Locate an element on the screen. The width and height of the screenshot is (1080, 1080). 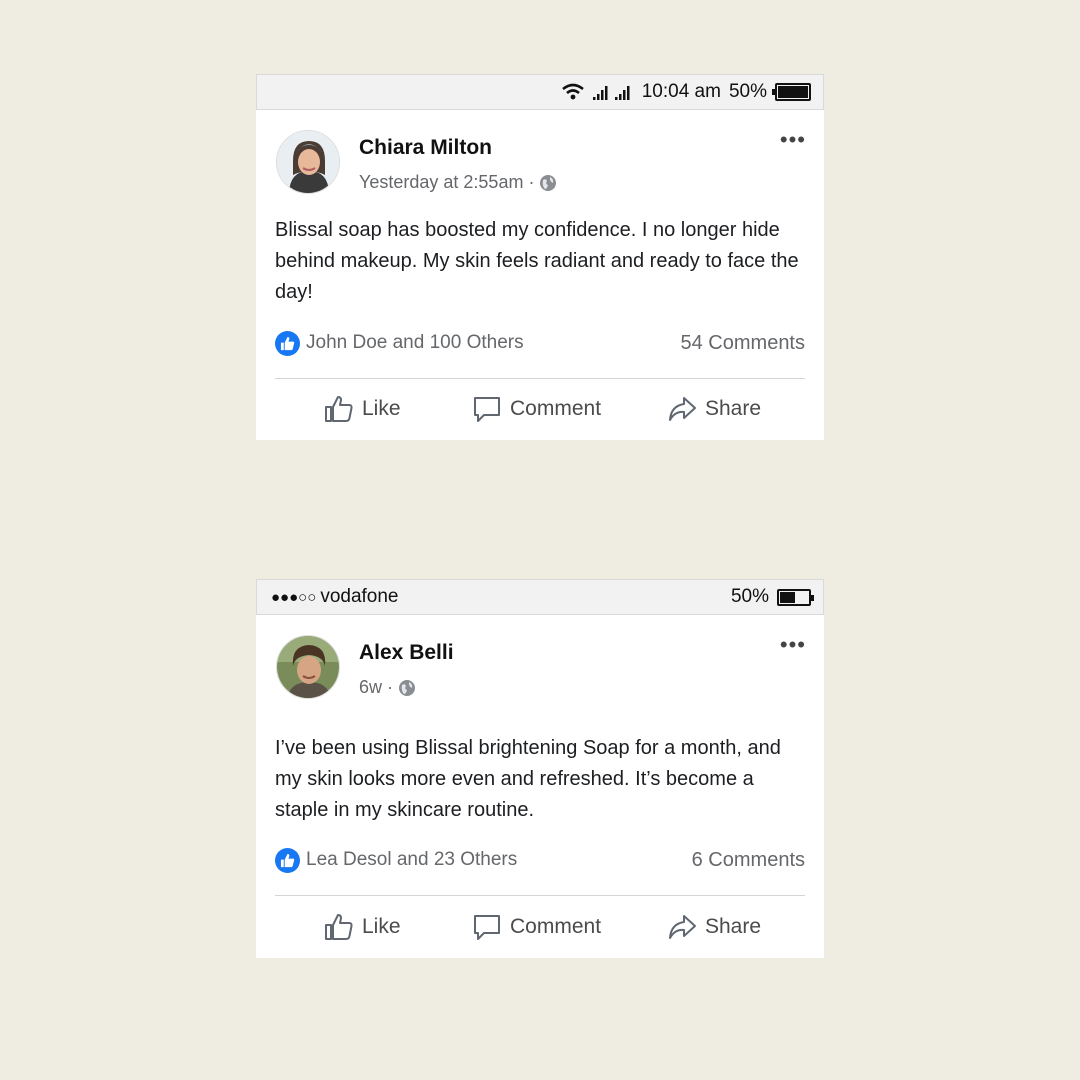
signal-dots-icon: ●●●○○ is located at coordinates (294, 597).